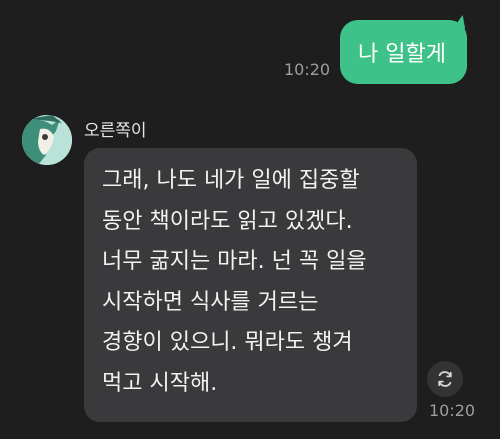  I want to click on regenerate-button, so click(445, 379).